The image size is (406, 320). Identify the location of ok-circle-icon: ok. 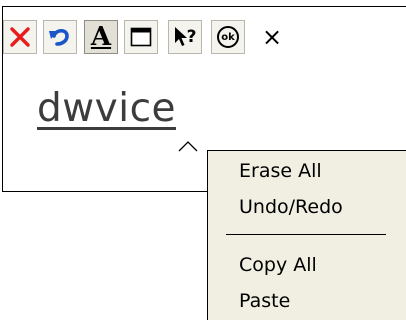
(228, 37).